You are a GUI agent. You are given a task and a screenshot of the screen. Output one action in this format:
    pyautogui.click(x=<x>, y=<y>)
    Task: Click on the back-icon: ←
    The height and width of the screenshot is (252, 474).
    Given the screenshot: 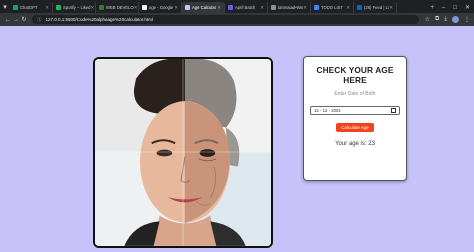 What is the action you would take?
    pyautogui.click(x=8, y=20)
    